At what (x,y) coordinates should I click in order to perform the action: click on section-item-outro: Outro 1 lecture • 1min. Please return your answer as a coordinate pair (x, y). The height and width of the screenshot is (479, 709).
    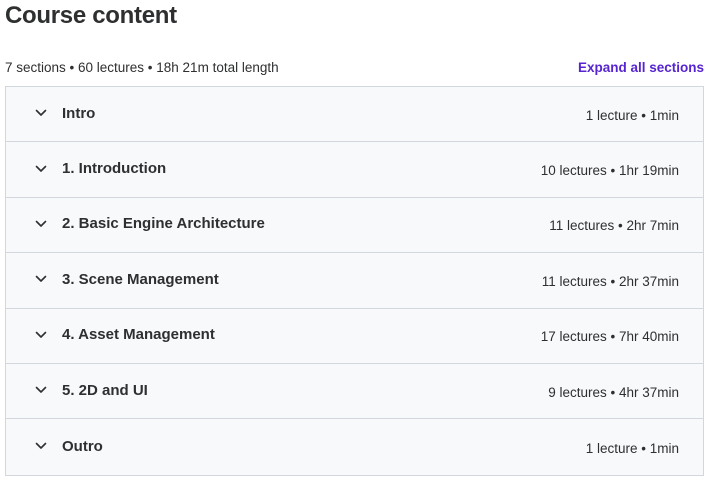
    Looking at the image, I should click on (354, 447).